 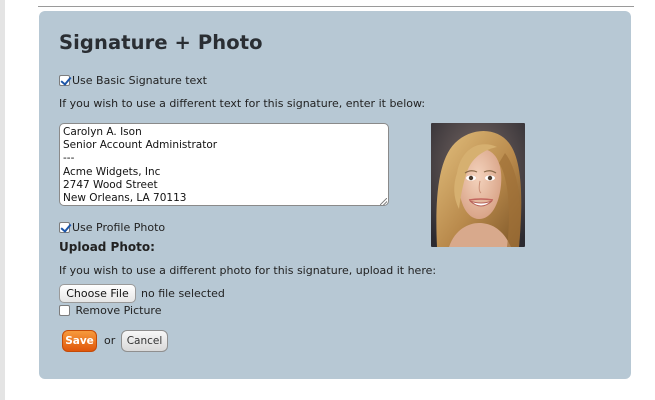 I want to click on remove-picture-checkbox, so click(x=64, y=310).